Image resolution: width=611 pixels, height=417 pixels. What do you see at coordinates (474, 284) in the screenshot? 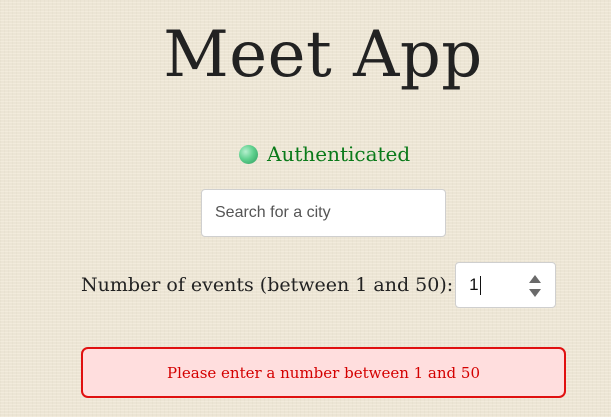
I see `number-of-events-value: 1` at bounding box center [474, 284].